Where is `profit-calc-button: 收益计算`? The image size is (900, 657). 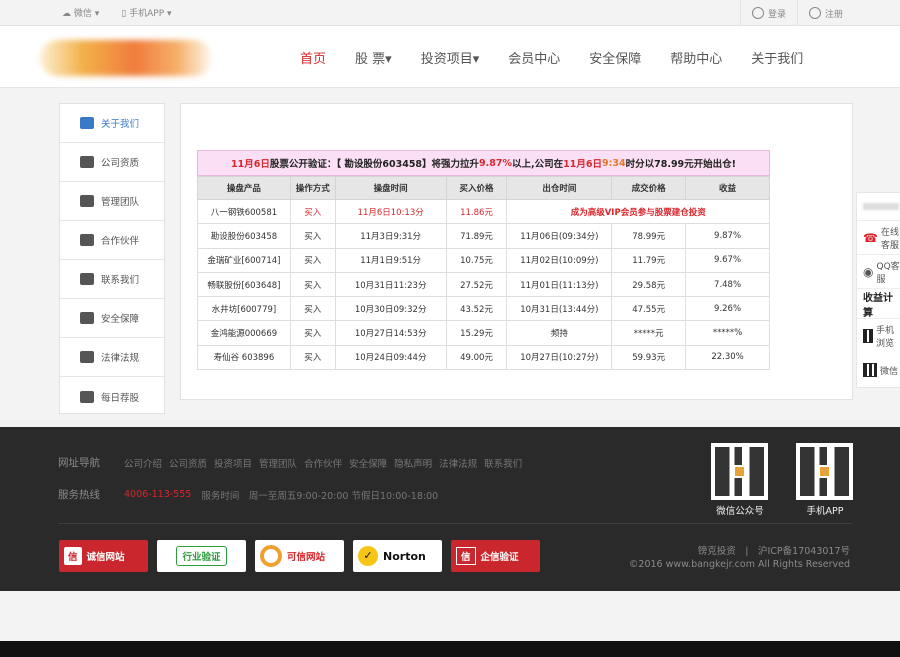
profit-calc-button: 收益计算 is located at coordinates (878, 304).